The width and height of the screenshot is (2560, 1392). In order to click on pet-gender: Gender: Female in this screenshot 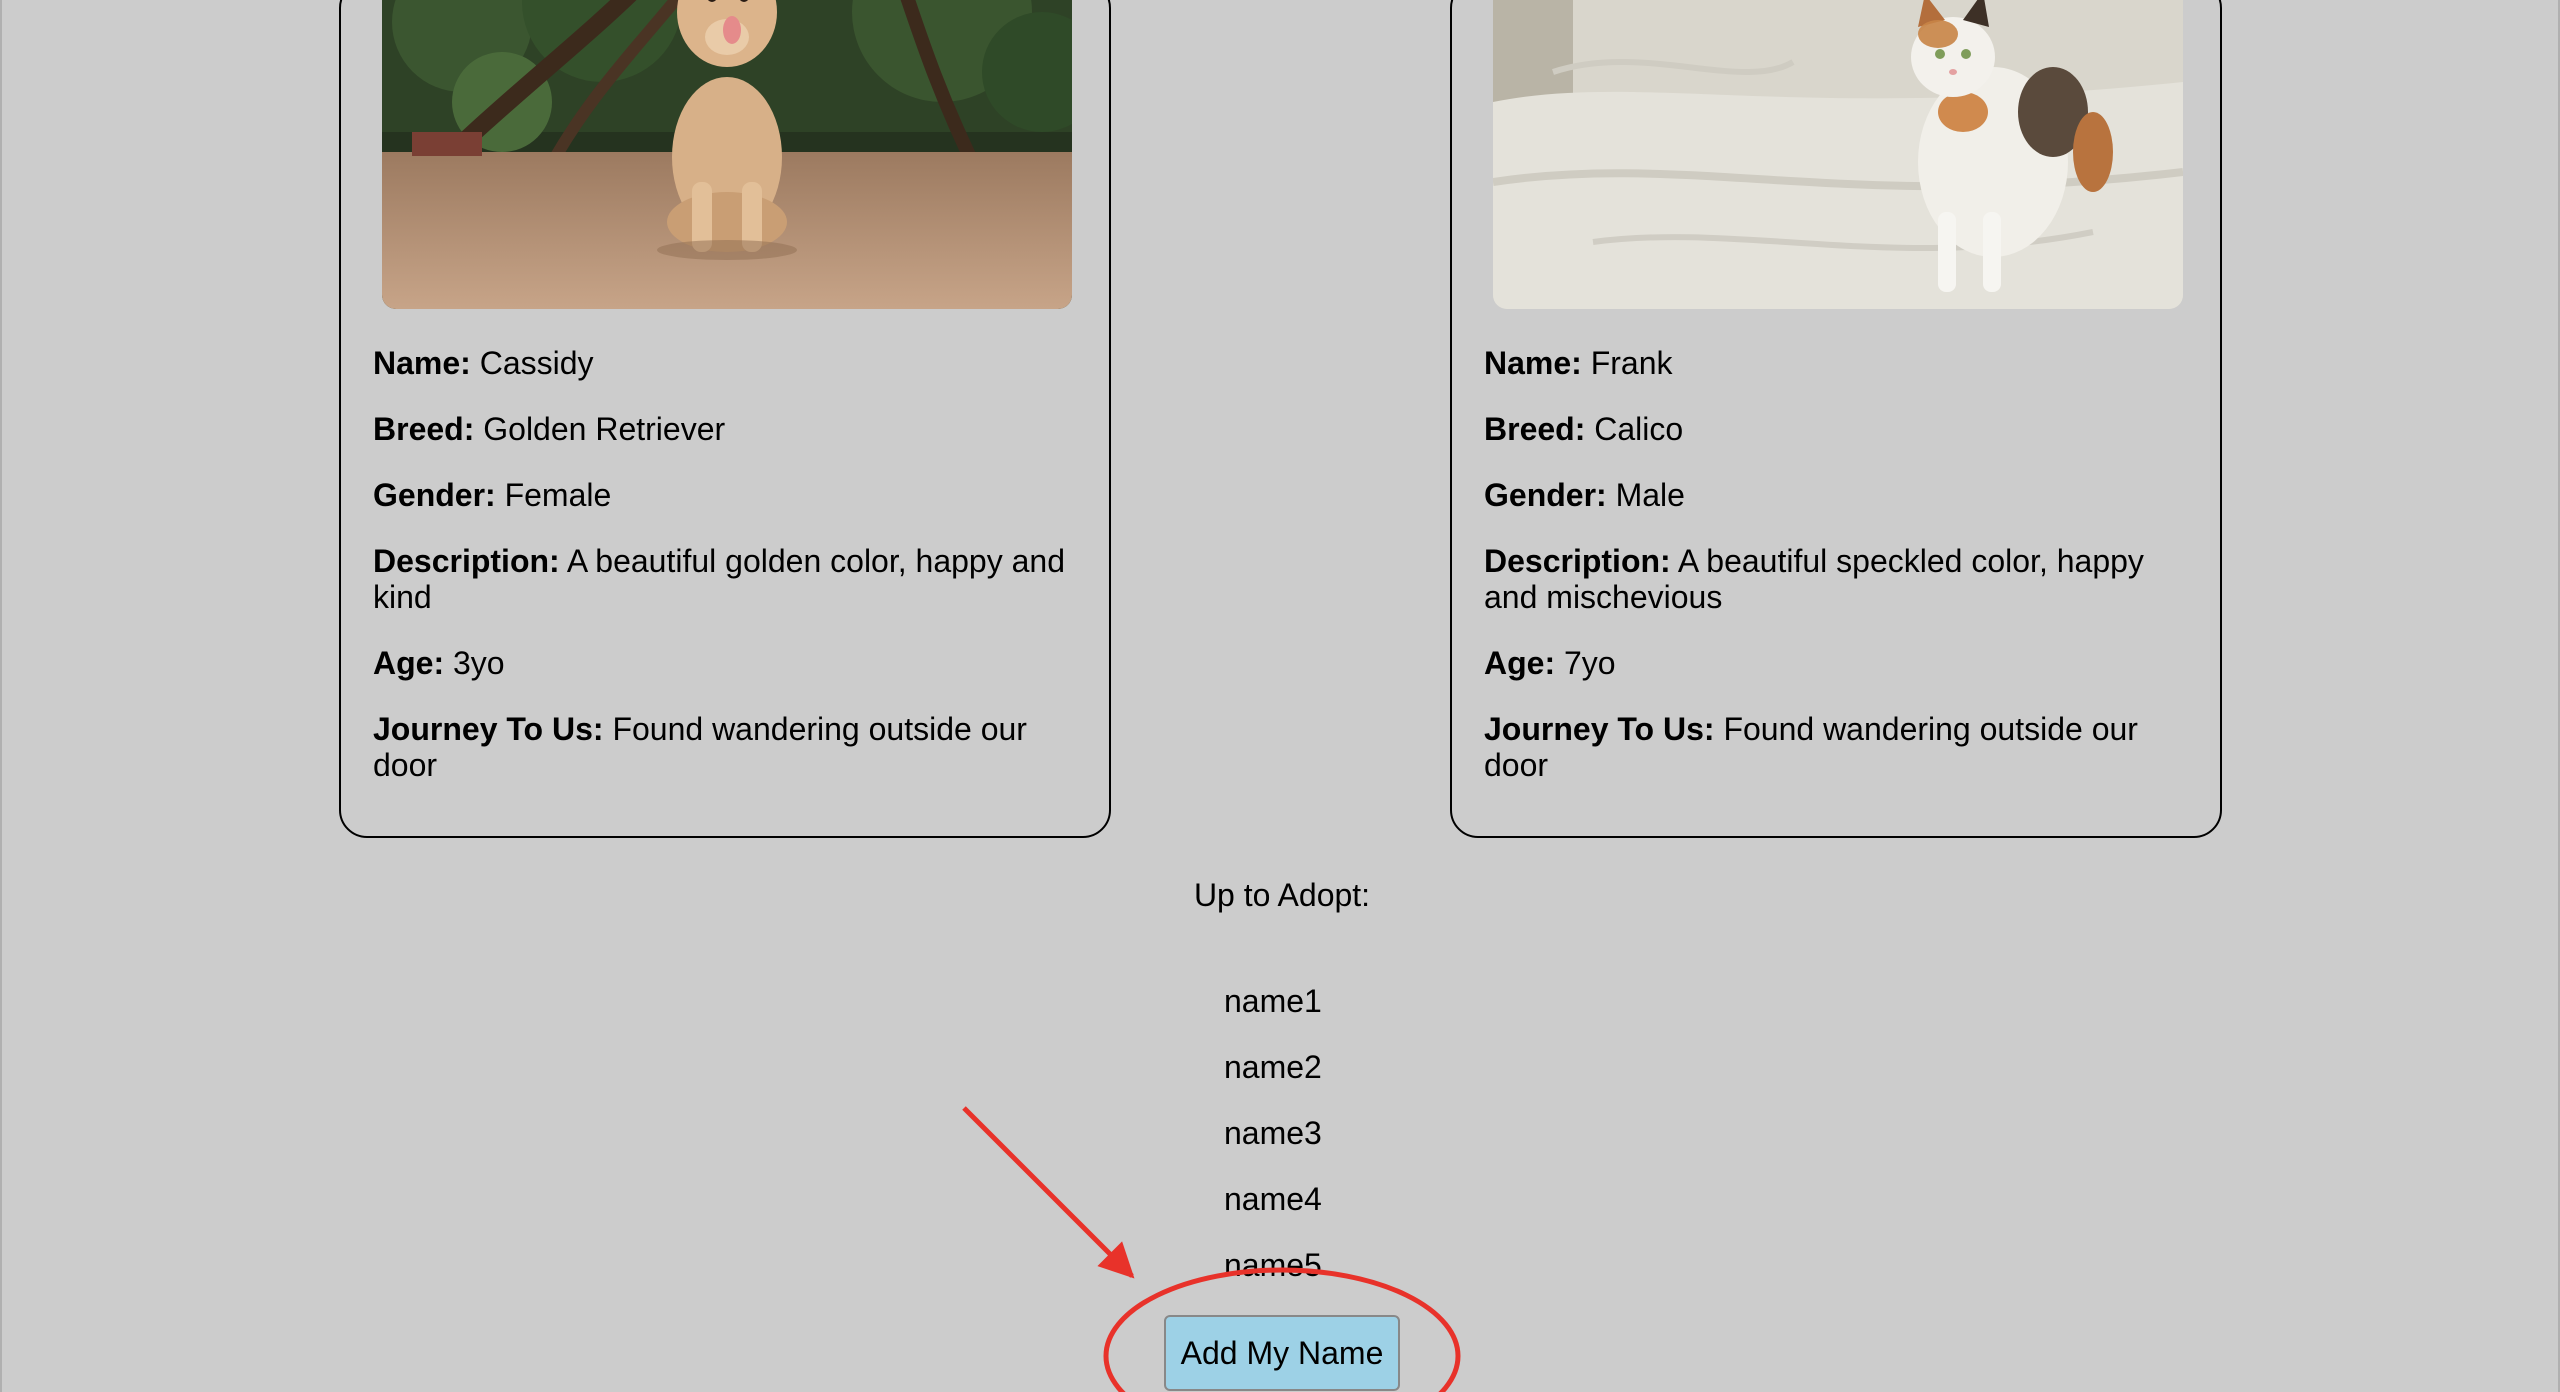, I will do `click(723, 495)`.